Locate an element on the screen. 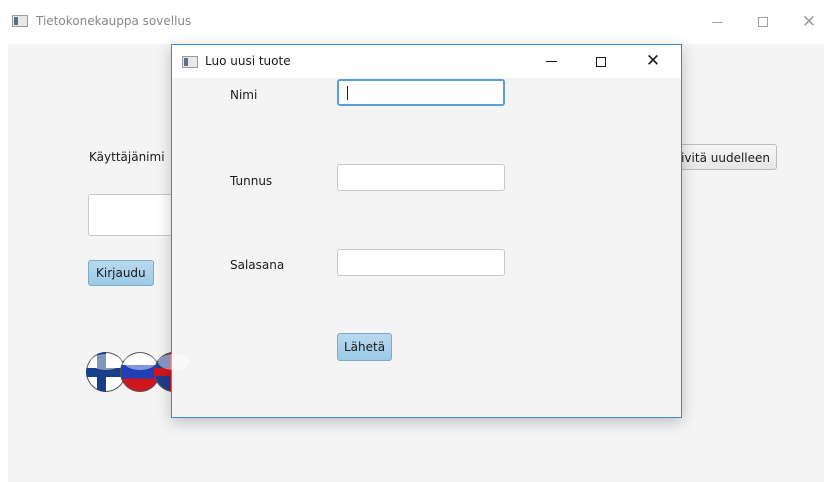 Image resolution: width=832 pixels, height=482 pixels. dialog-window-icon is located at coordinates (190, 62).